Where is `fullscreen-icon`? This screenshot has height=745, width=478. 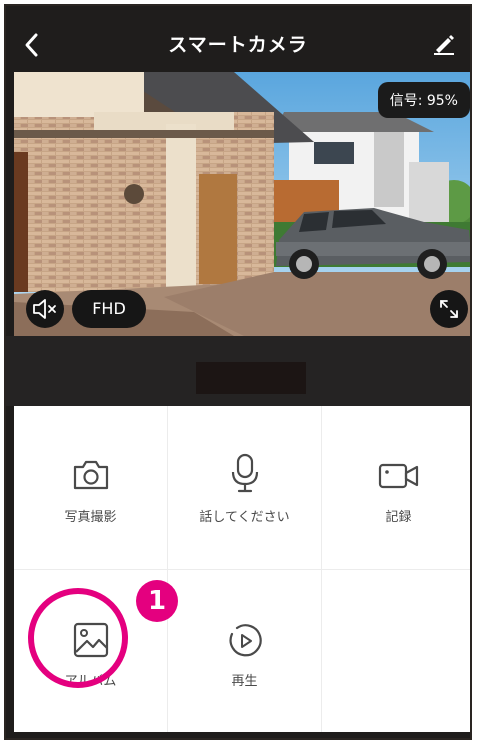
fullscreen-icon is located at coordinates (449, 309).